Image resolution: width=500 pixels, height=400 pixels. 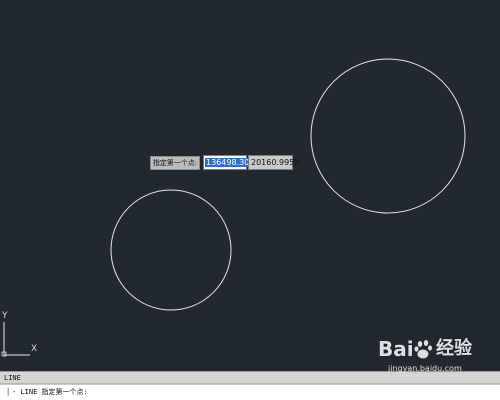 What do you see at coordinates (425, 368) in the screenshot?
I see `watermark-url: jingyan.baidu.com` at bounding box center [425, 368].